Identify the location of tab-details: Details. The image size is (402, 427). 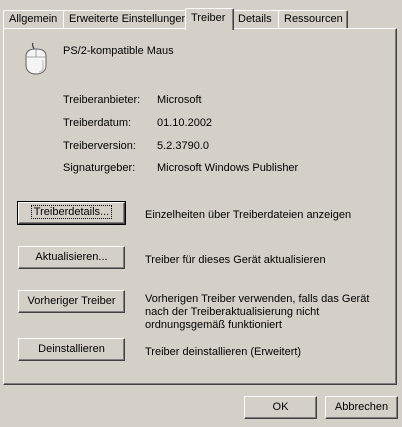
(257, 19).